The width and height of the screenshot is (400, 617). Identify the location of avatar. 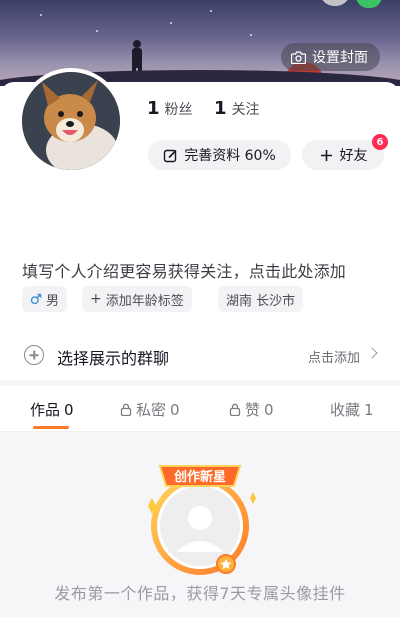
(71, 121).